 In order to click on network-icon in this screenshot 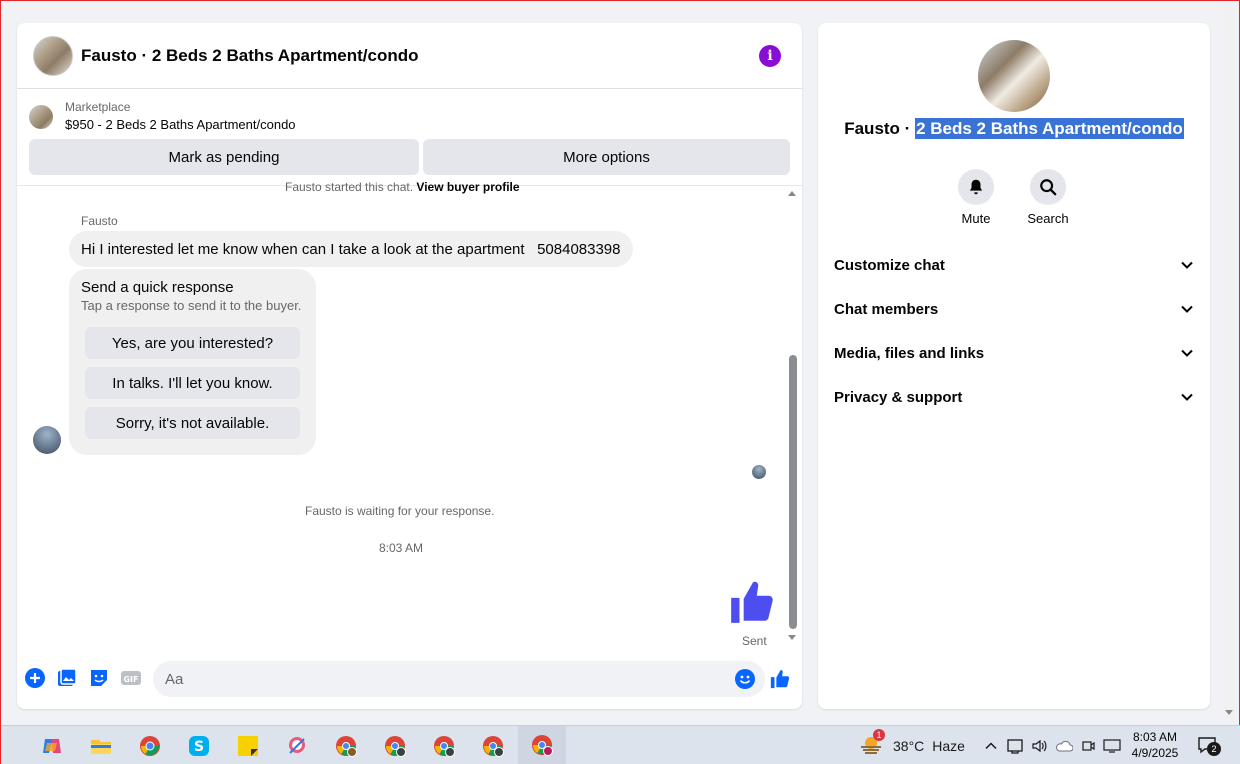, I will do `click(1112, 745)`.